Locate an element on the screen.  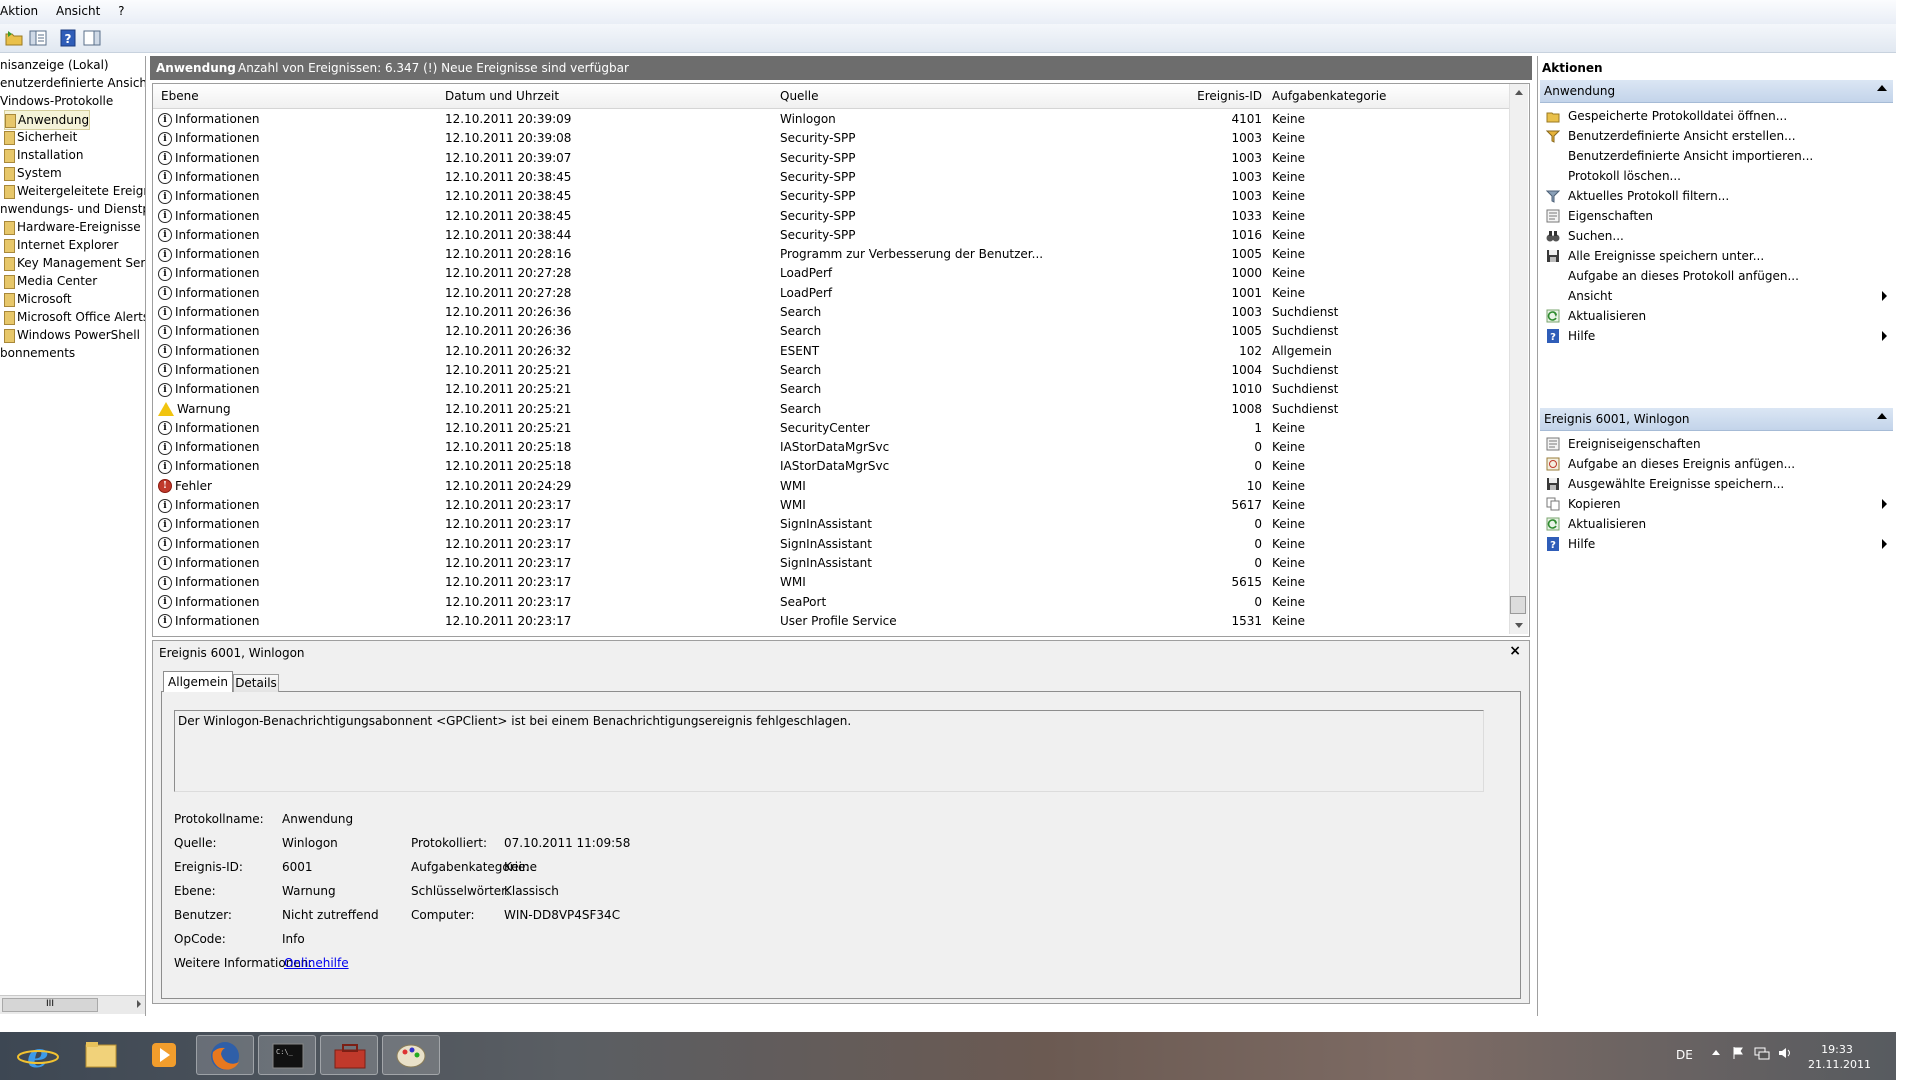
tree-item: Installation is located at coordinates (43, 155).